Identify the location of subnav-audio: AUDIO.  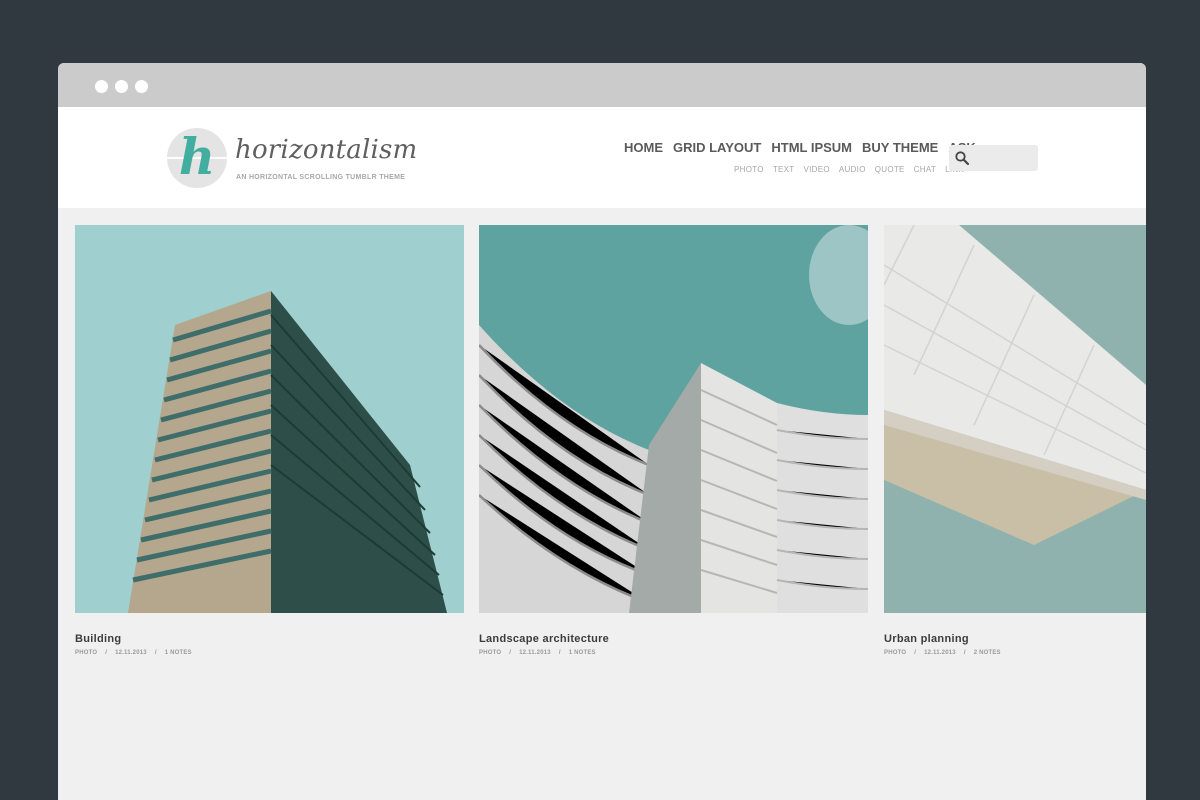
(852, 169).